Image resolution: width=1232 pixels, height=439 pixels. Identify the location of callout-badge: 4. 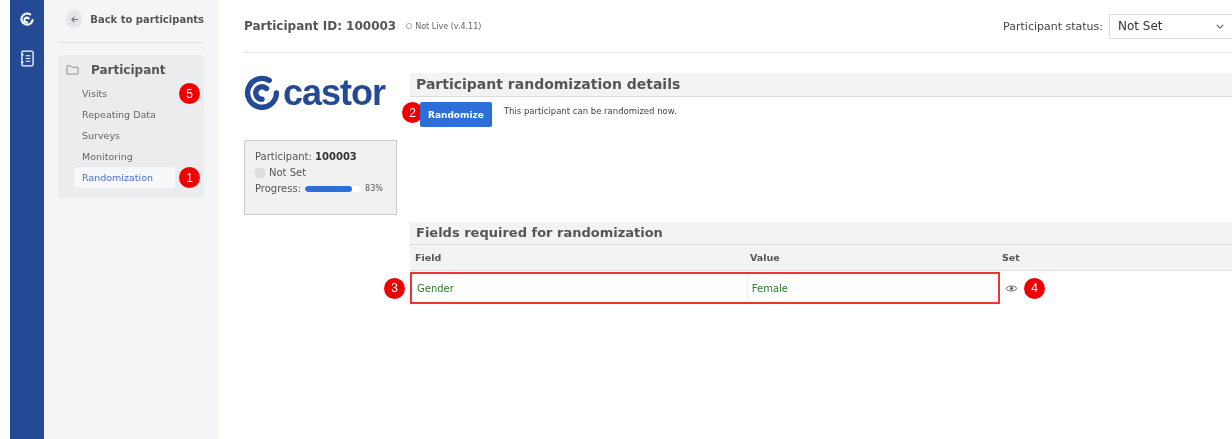
(1034, 288).